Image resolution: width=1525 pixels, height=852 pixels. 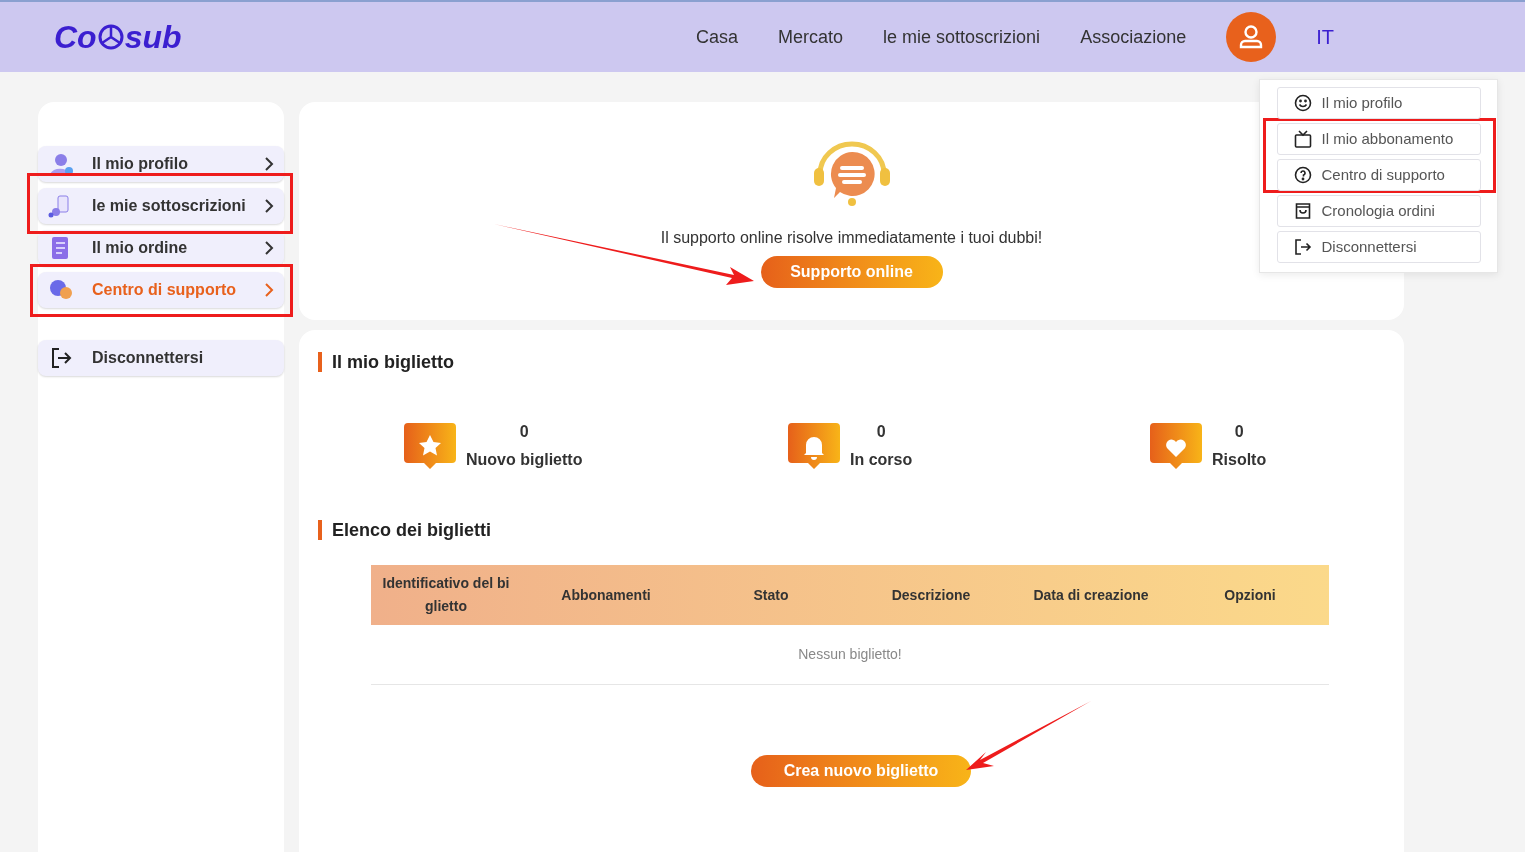 What do you see at coordinates (717, 37) in the screenshot?
I see `nav-link: Casa` at bounding box center [717, 37].